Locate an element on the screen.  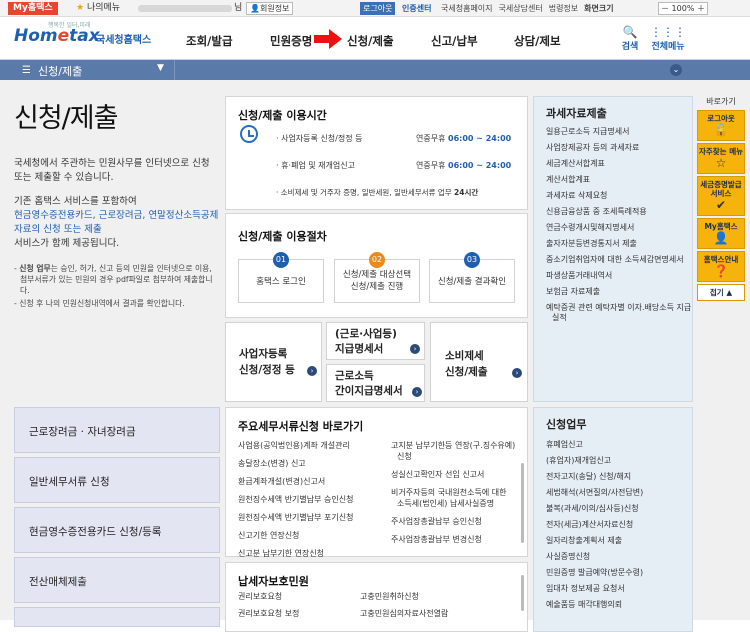
tax-data-link: 연금수령개시및해지명세서 is located at coordinates (620, 228).